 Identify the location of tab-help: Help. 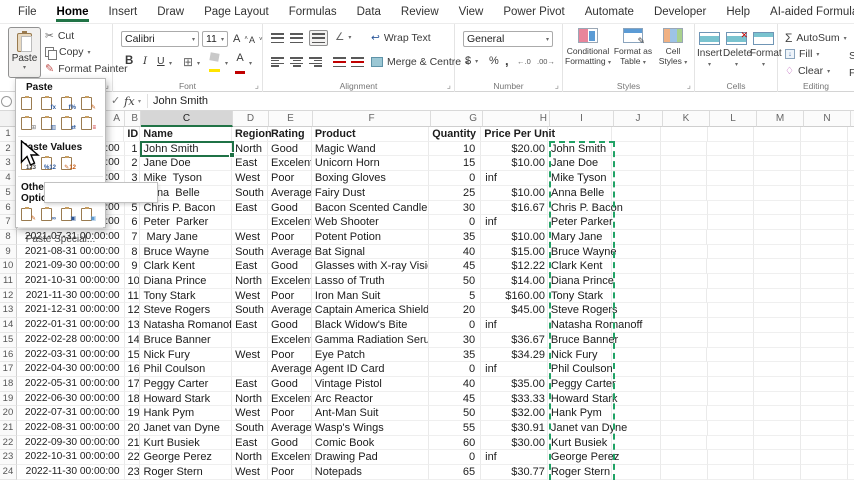
(738, 11).